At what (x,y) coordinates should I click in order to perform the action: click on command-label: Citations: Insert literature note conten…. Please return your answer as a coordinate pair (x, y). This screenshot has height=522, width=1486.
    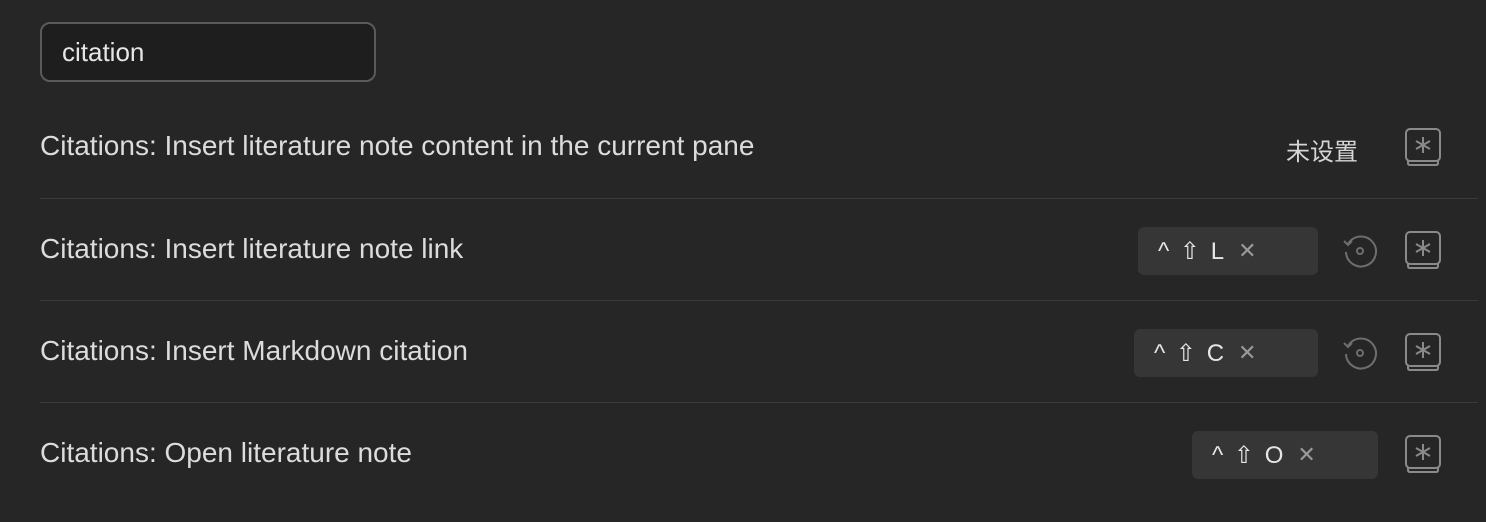
    Looking at the image, I should click on (397, 145).